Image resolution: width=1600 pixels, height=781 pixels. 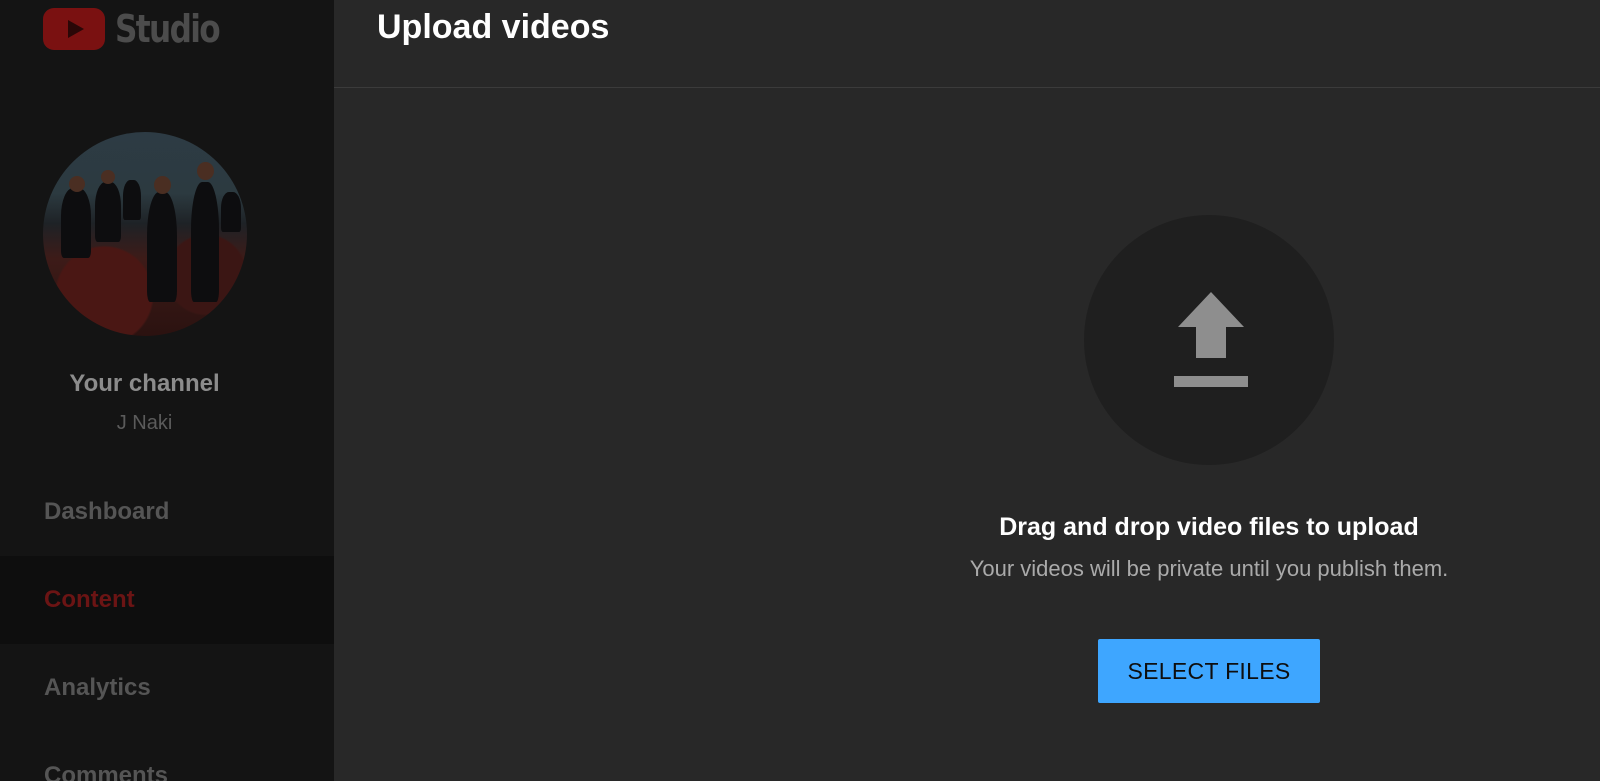 I want to click on youtube-play-icon, so click(x=74, y=29).